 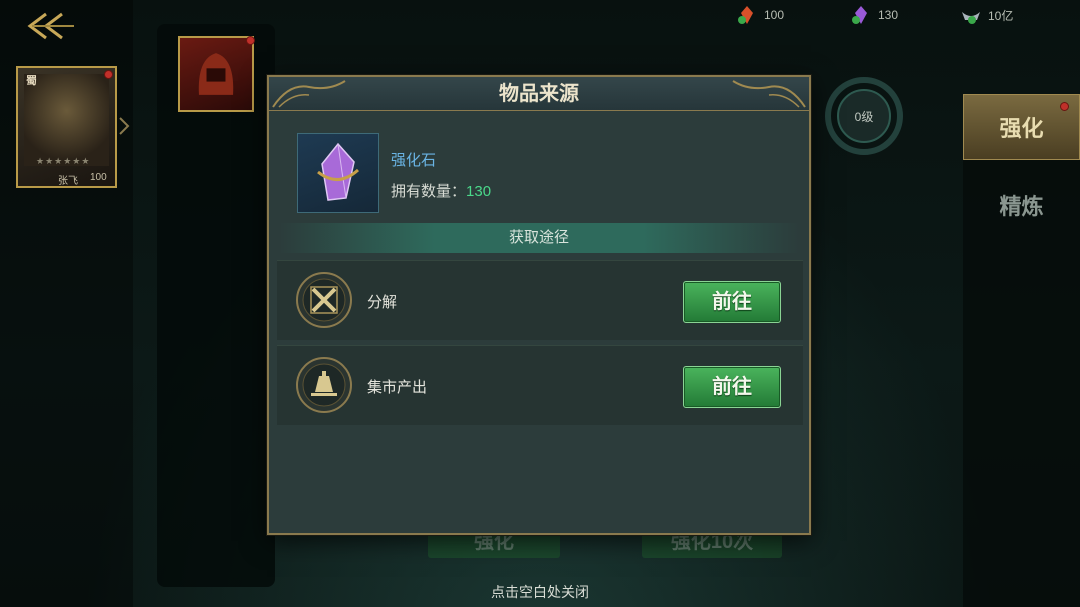 I want to click on owned-count: 拥有数量：130, so click(x=441, y=190).